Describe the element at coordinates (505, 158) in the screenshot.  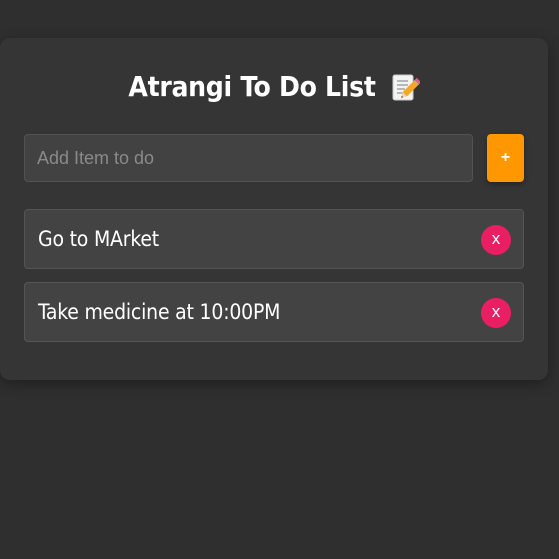
I see `add-item-button: +` at that location.